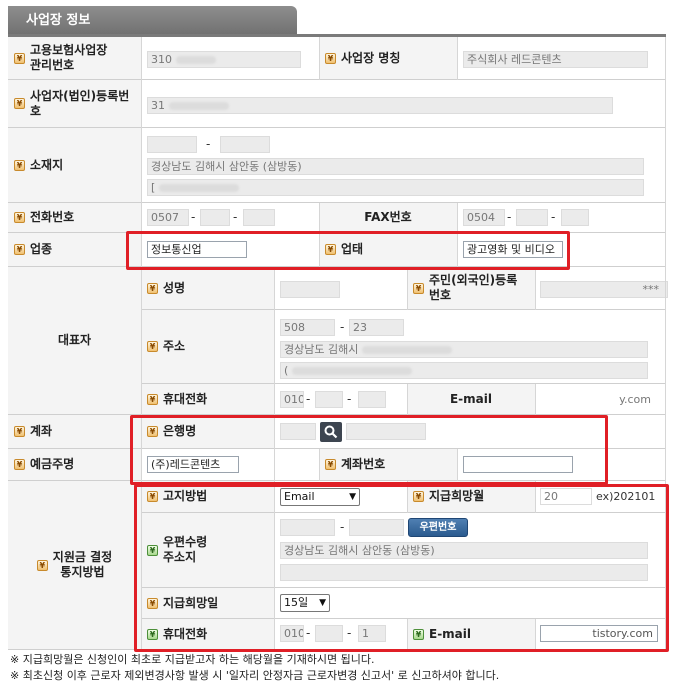  Describe the element at coordinates (74, 104) in the screenshot. I see `label-reg-no: ¥ 사업자(법인)등록번 호` at that location.